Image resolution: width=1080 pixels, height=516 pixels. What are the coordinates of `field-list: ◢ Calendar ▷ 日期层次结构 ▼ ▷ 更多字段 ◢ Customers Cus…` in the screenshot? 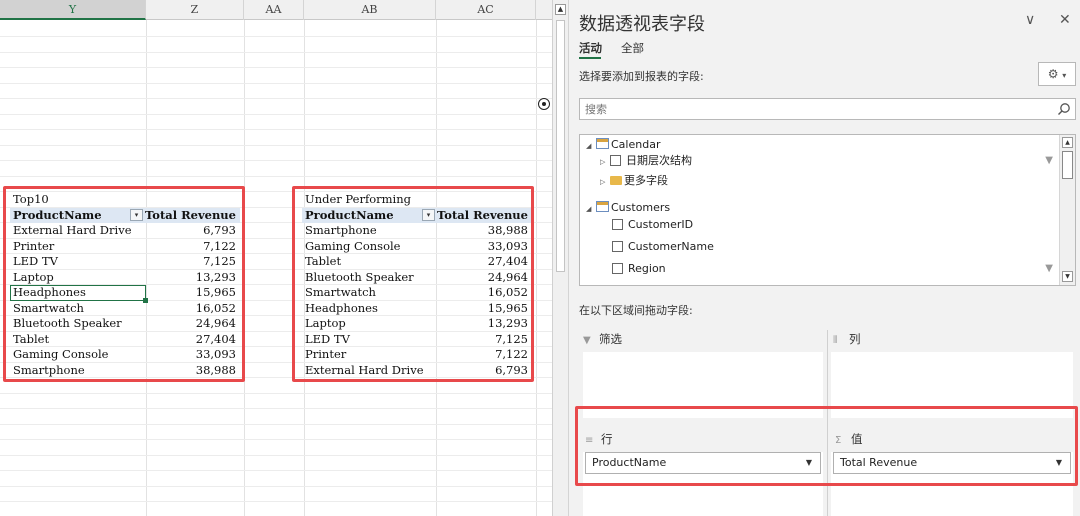 It's located at (827, 210).